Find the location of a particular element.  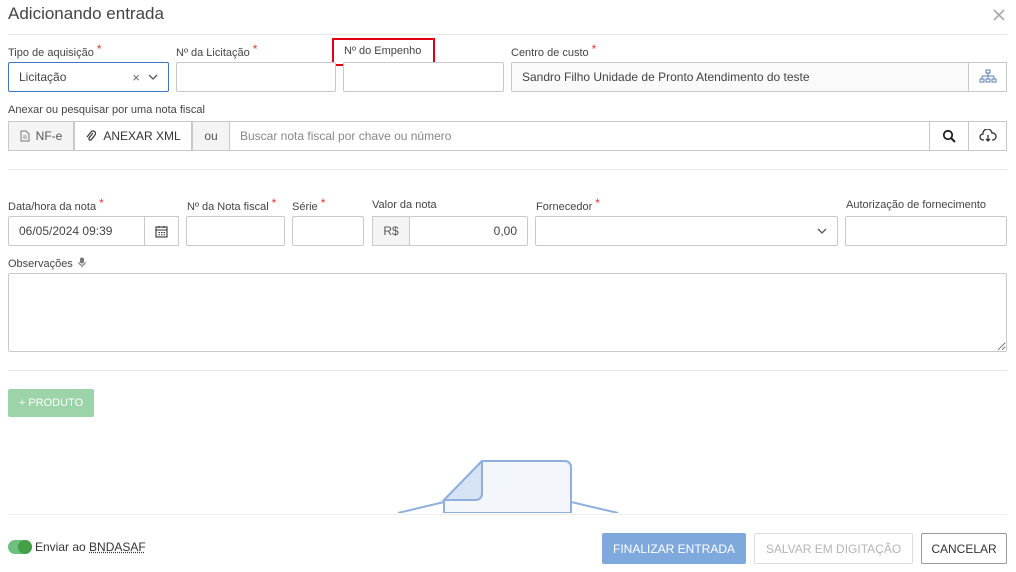

serie-label: Série * is located at coordinates (309, 204).